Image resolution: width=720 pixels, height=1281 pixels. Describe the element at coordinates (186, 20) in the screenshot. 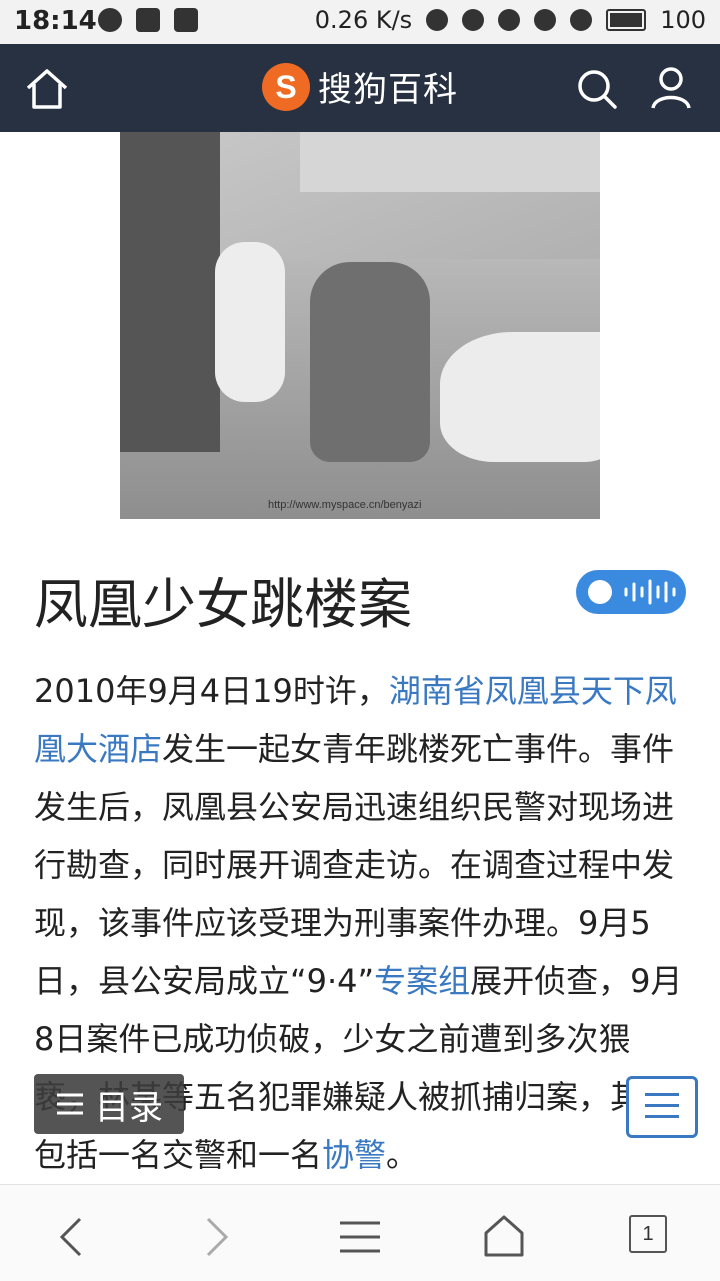

I see `calendar-icon` at that location.